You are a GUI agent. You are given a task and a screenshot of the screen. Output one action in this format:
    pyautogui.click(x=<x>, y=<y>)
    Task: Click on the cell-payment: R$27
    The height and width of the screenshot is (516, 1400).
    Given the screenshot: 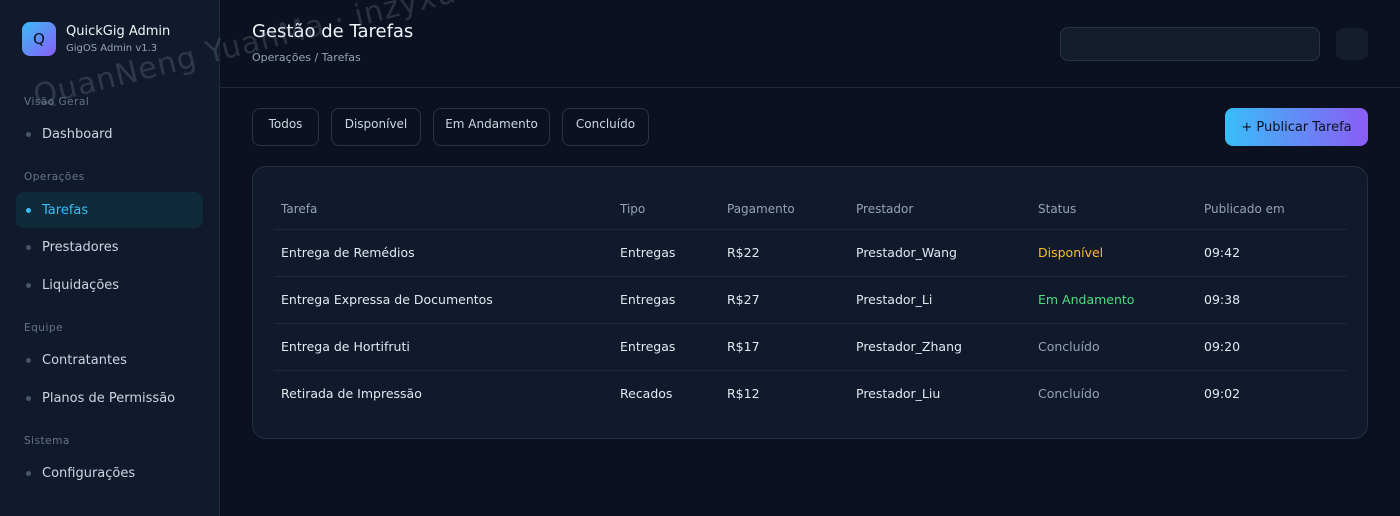 What is the action you would take?
    pyautogui.click(x=743, y=299)
    